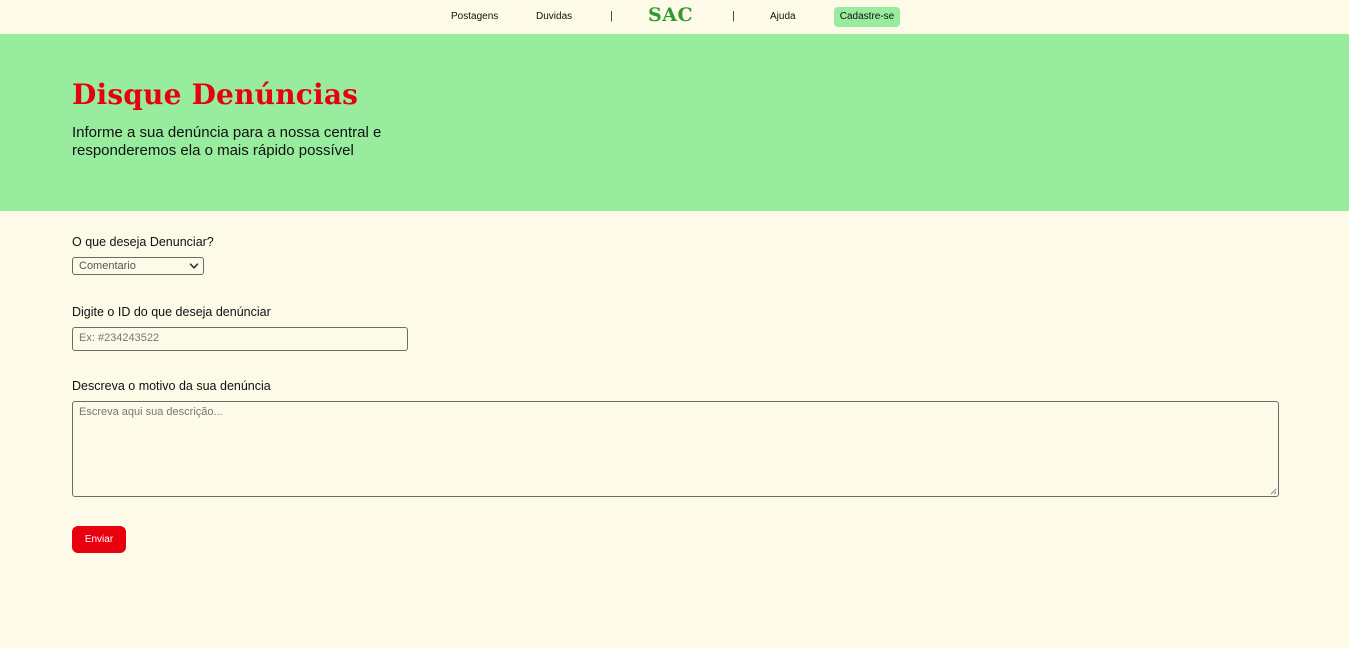 This screenshot has height=648, width=1349. What do you see at coordinates (99, 539) in the screenshot?
I see `submit-button: Enviar` at bounding box center [99, 539].